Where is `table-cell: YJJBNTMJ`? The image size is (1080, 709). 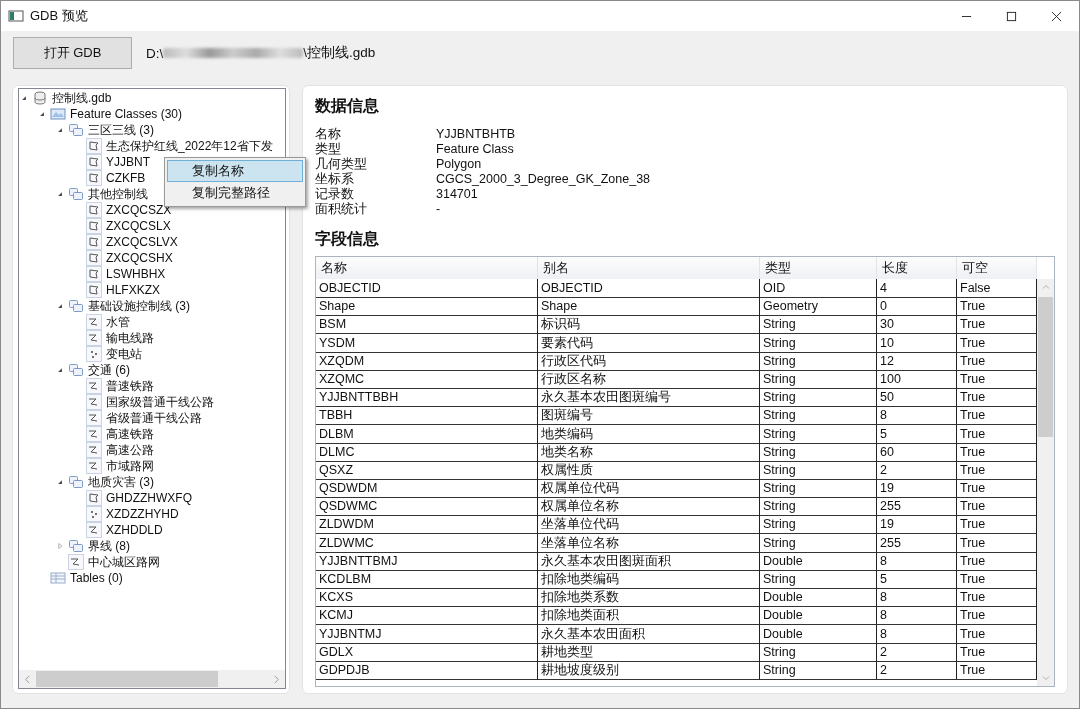 table-cell: YJJBNTMJ is located at coordinates (427, 634).